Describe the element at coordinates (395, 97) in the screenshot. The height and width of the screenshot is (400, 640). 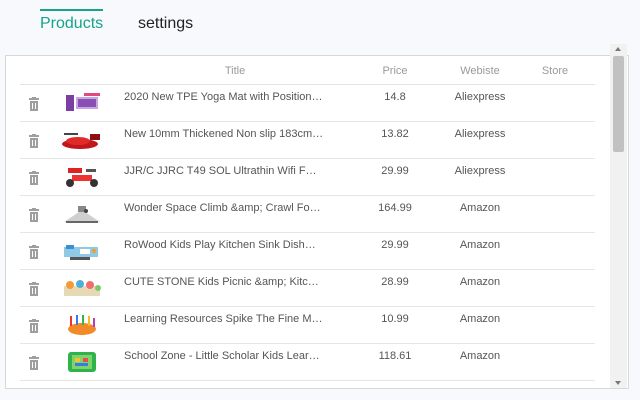
I see `product-price: 14.8` at that location.